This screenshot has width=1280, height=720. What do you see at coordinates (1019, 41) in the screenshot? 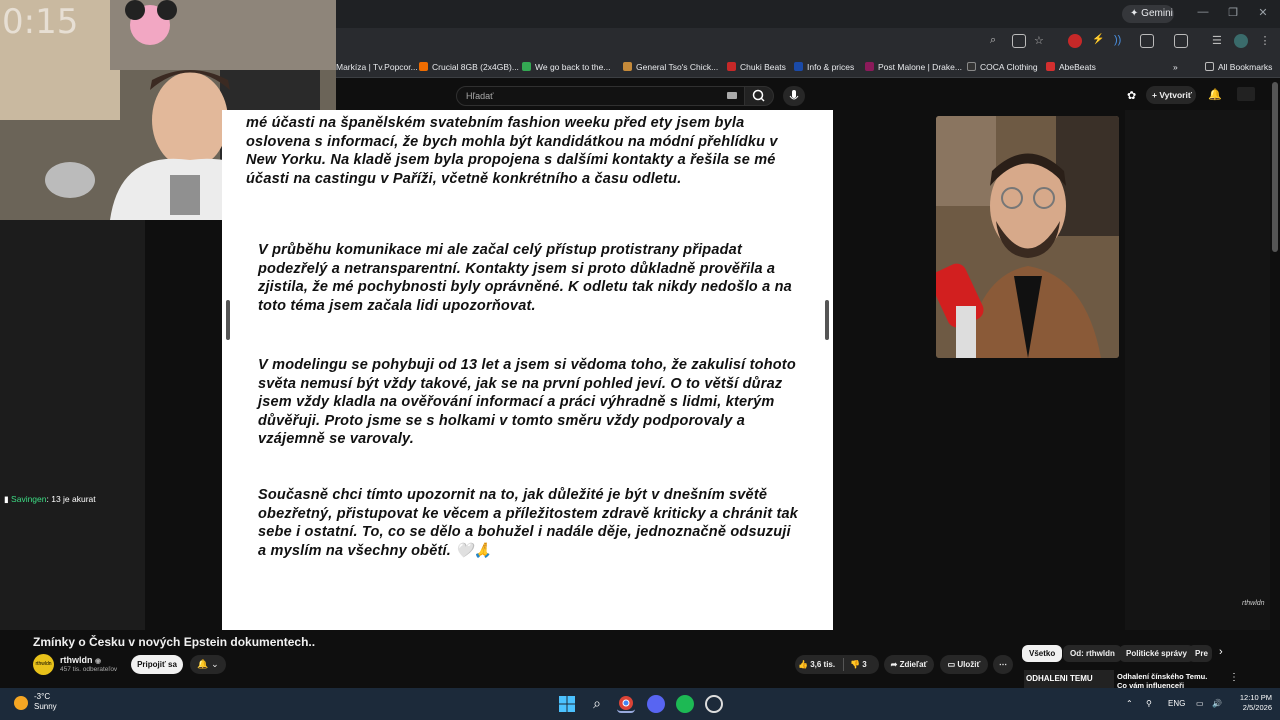
I see `cast-icon` at bounding box center [1019, 41].